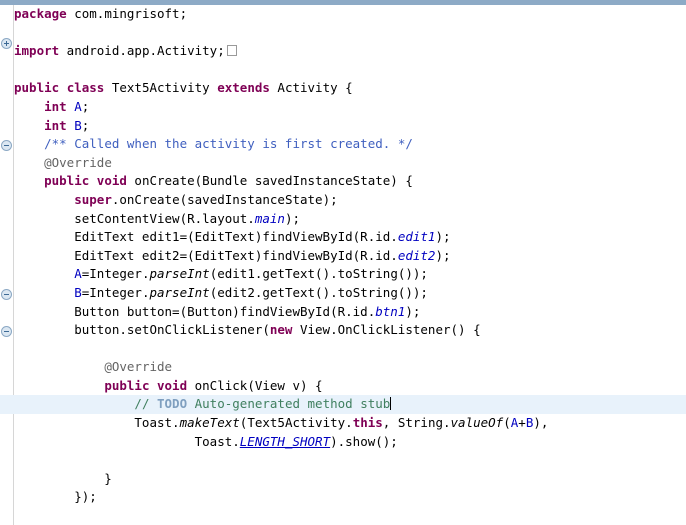  I want to click on fold-expanded-icon-listener, so click(6, 294).